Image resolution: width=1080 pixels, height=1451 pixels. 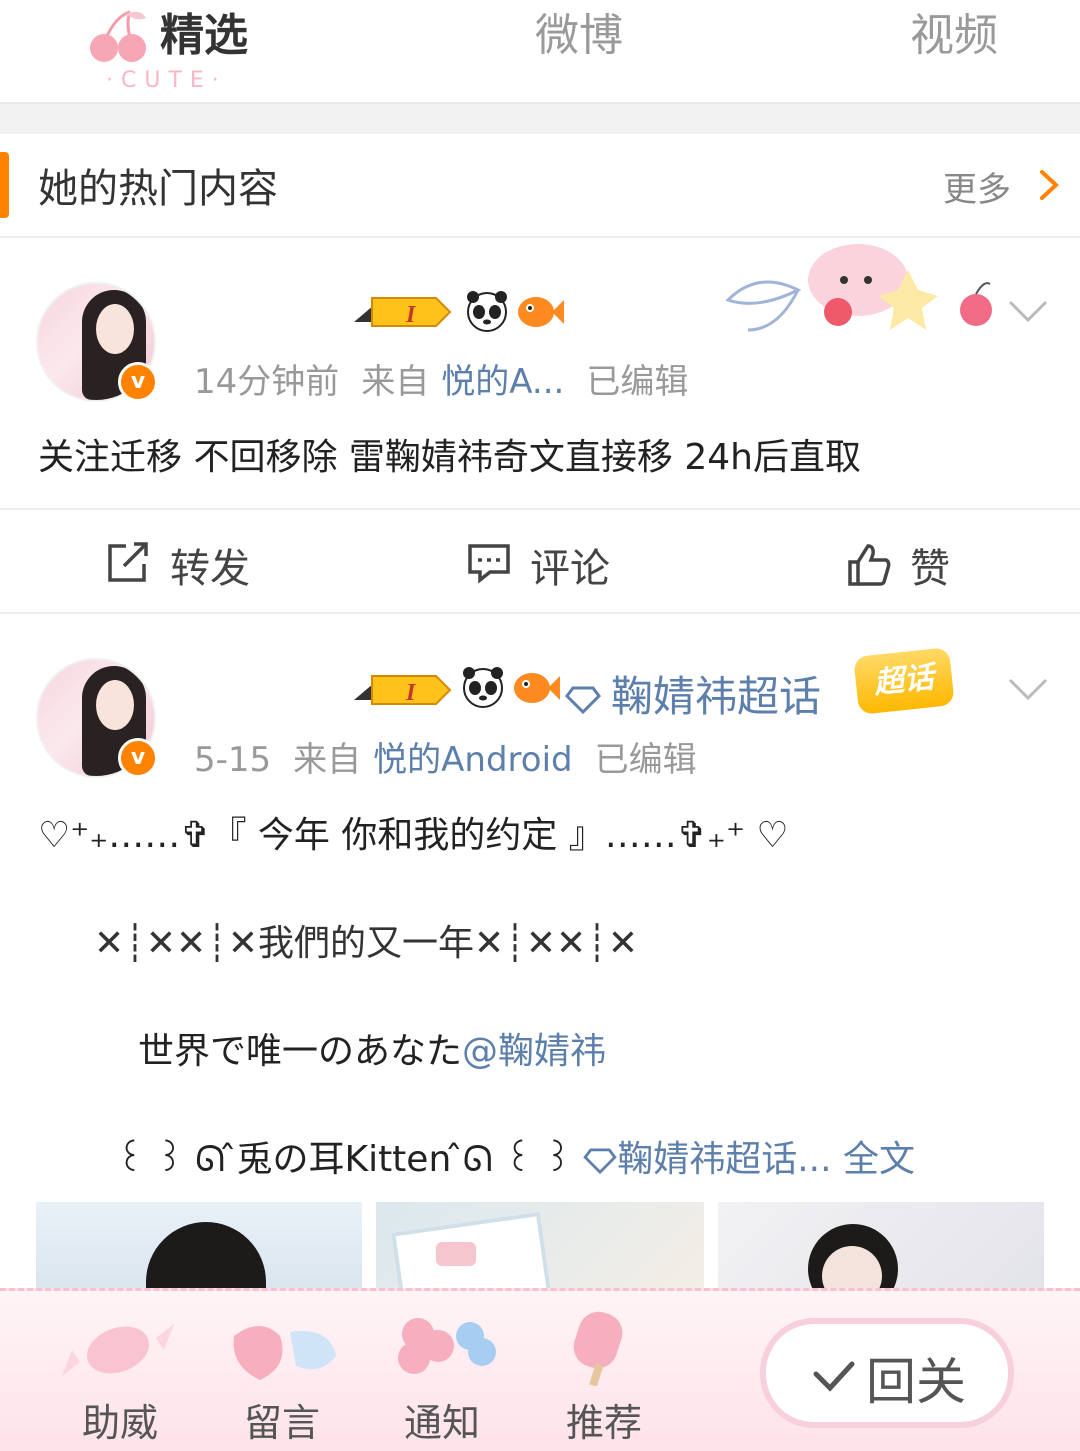 I want to click on post-time: 14分钟前, so click(x=267, y=382).